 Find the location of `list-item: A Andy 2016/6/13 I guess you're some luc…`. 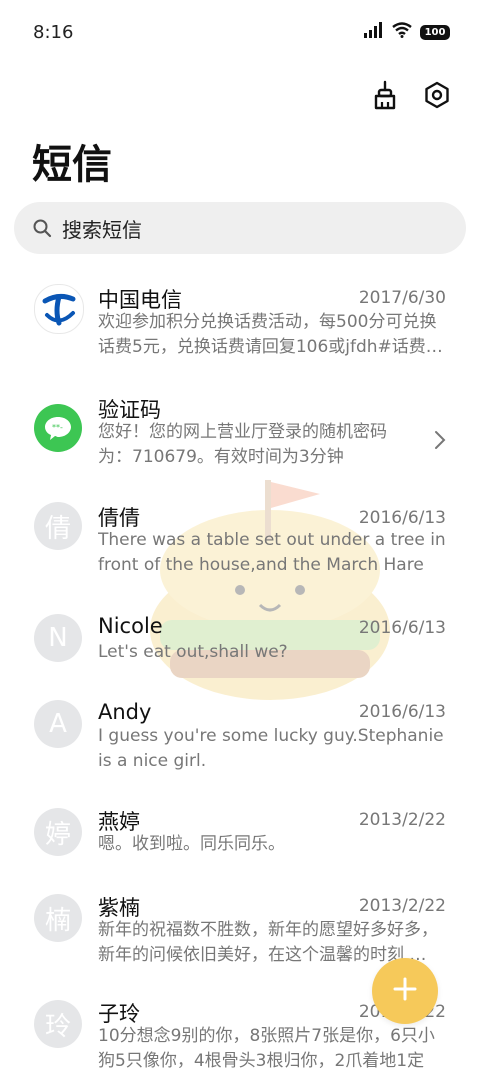

list-item: A Andy 2016/6/13 I guess you're some luc… is located at coordinates (240, 742).